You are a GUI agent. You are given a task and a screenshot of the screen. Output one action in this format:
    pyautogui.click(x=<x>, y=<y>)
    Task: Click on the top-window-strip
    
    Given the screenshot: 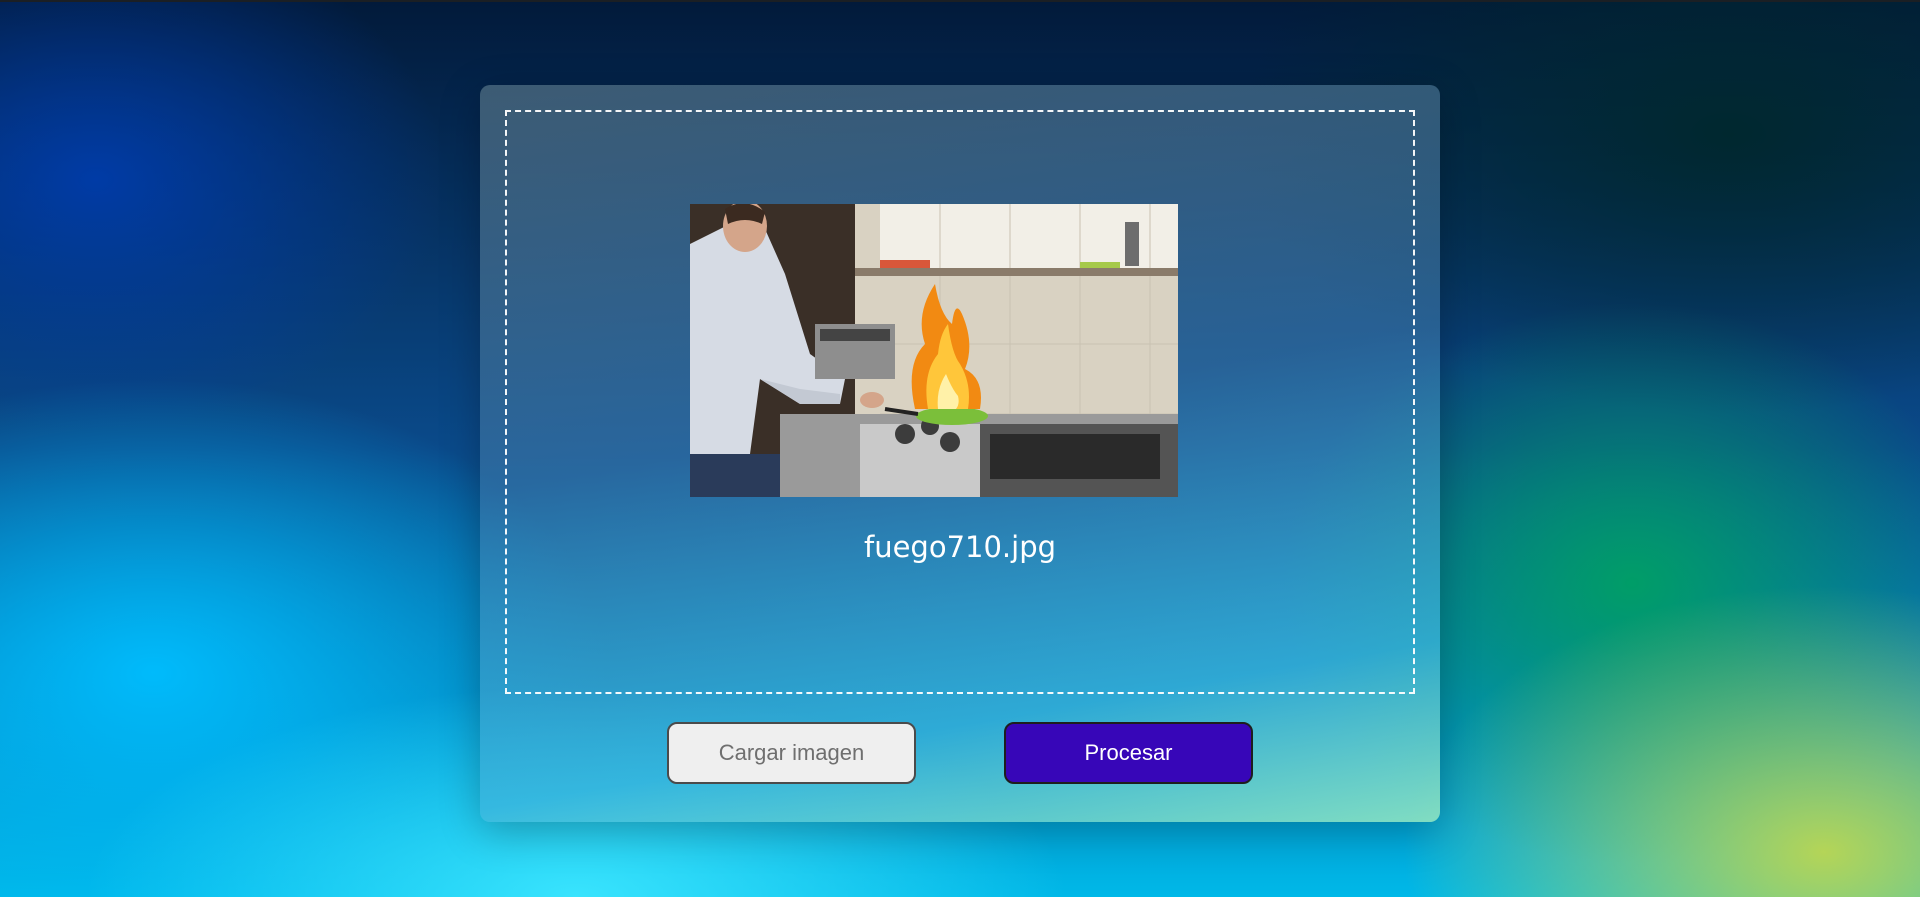 What is the action you would take?
    pyautogui.click(x=960, y=1)
    